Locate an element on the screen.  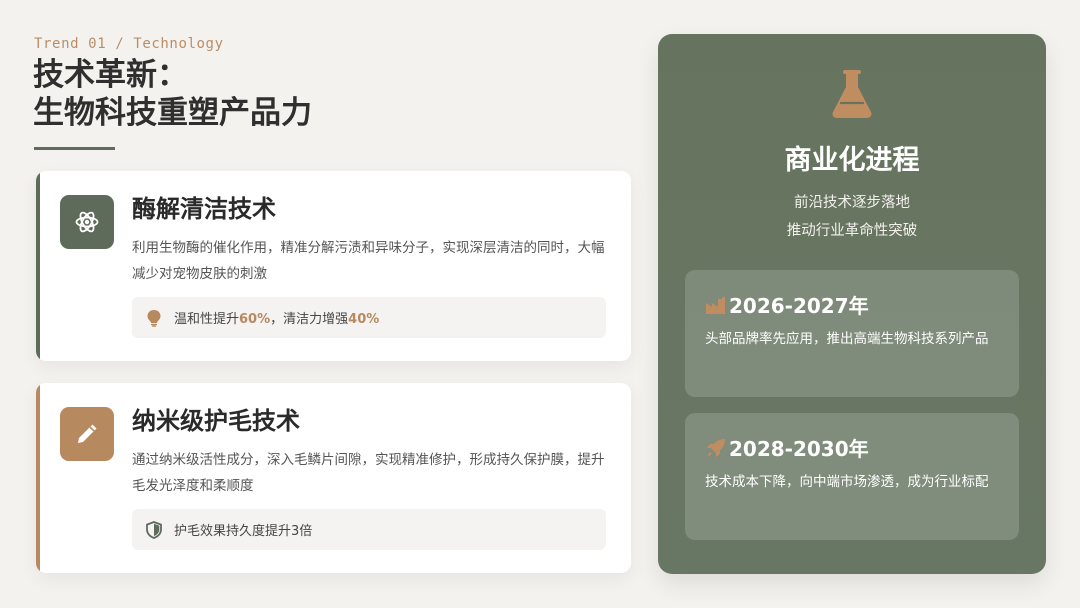
flask-icon is located at coordinates (852, 94).